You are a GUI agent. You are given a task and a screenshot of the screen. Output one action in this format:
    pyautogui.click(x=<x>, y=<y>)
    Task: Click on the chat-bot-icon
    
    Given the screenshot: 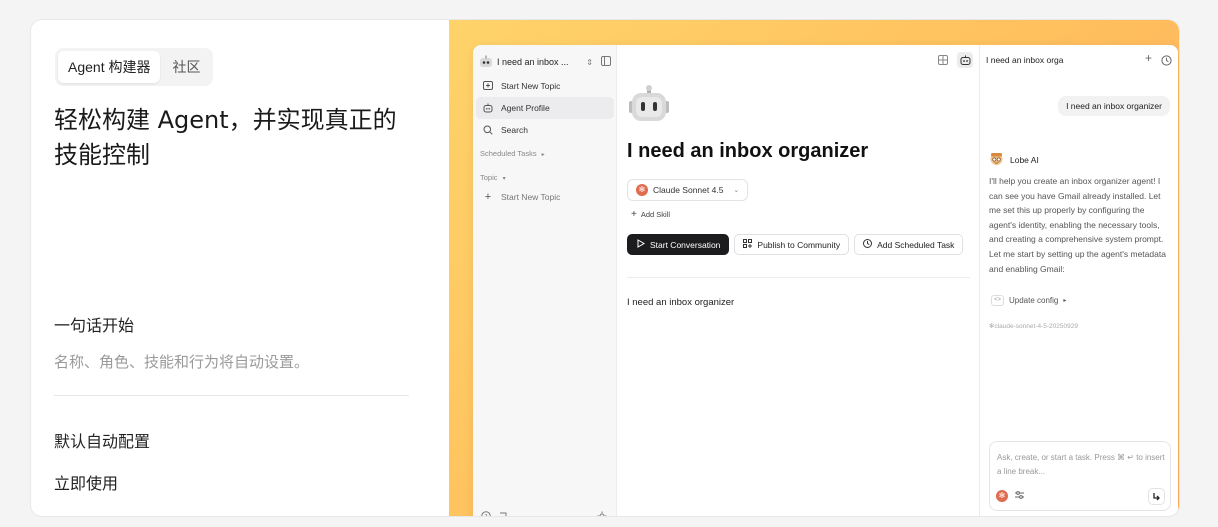 What is the action you would take?
    pyautogui.click(x=965, y=60)
    